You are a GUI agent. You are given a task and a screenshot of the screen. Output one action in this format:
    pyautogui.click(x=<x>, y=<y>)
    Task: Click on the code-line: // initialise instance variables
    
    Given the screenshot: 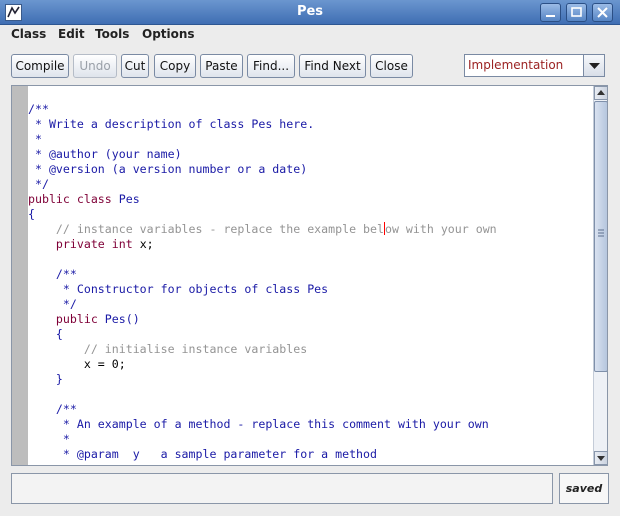 What is the action you would take?
    pyautogui.click(x=167, y=349)
    